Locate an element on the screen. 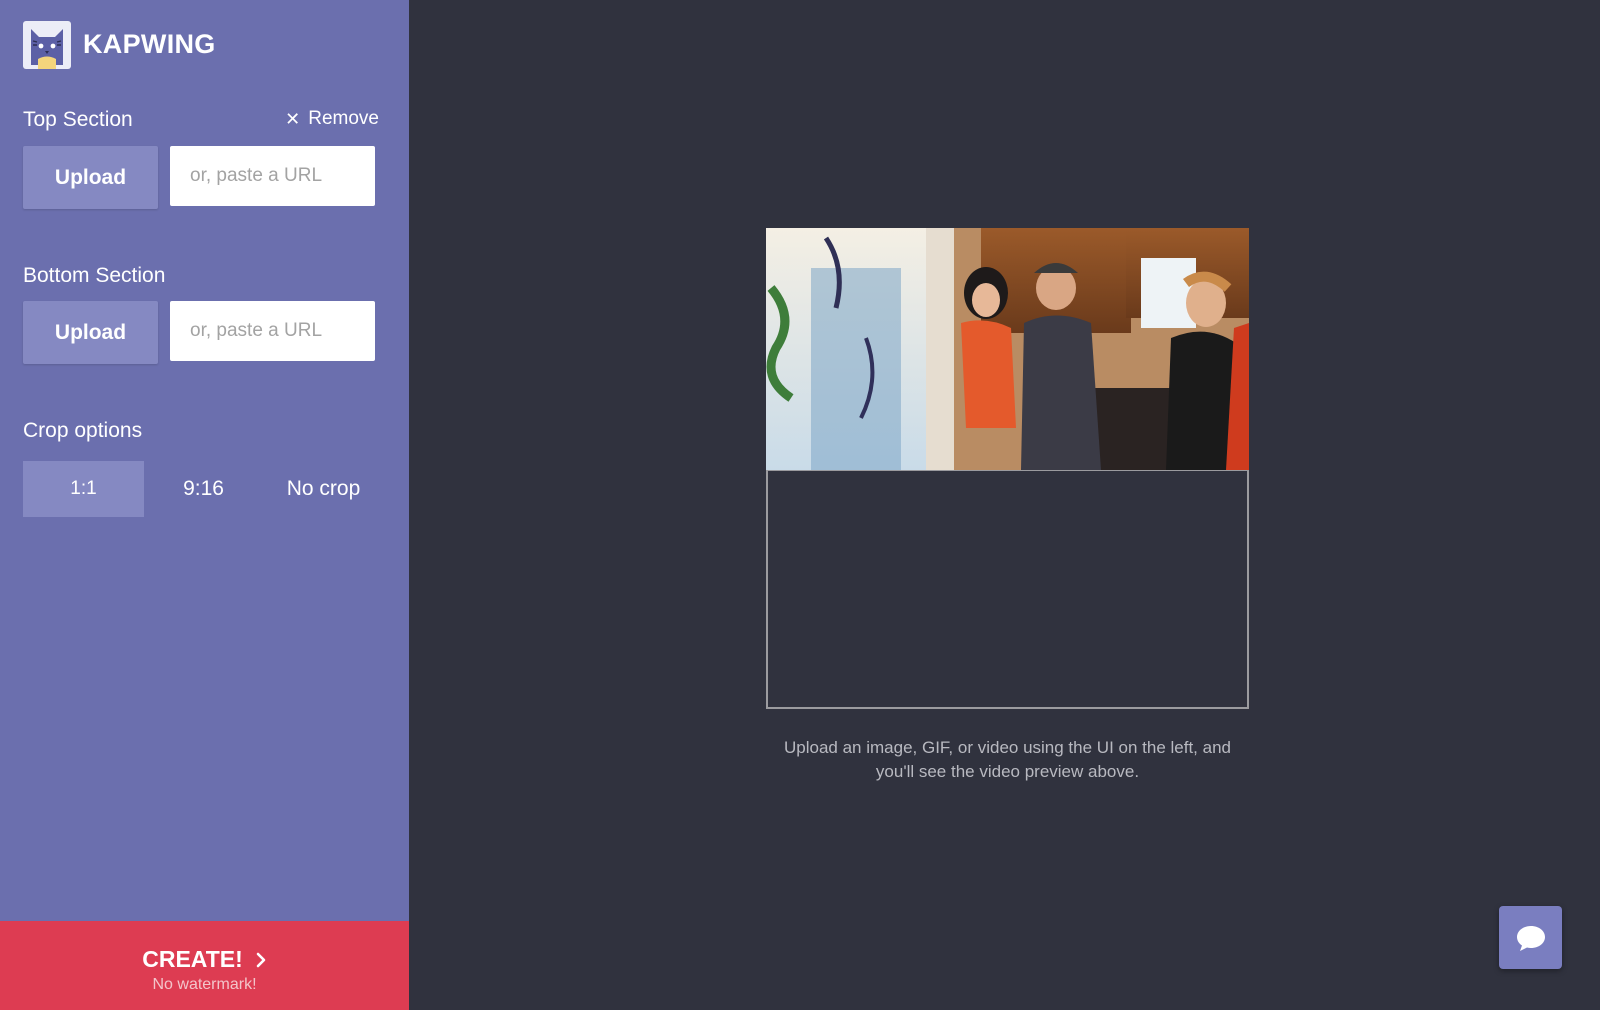 The image size is (1600, 1010). crop-options-label: Crop options is located at coordinates (83, 430).